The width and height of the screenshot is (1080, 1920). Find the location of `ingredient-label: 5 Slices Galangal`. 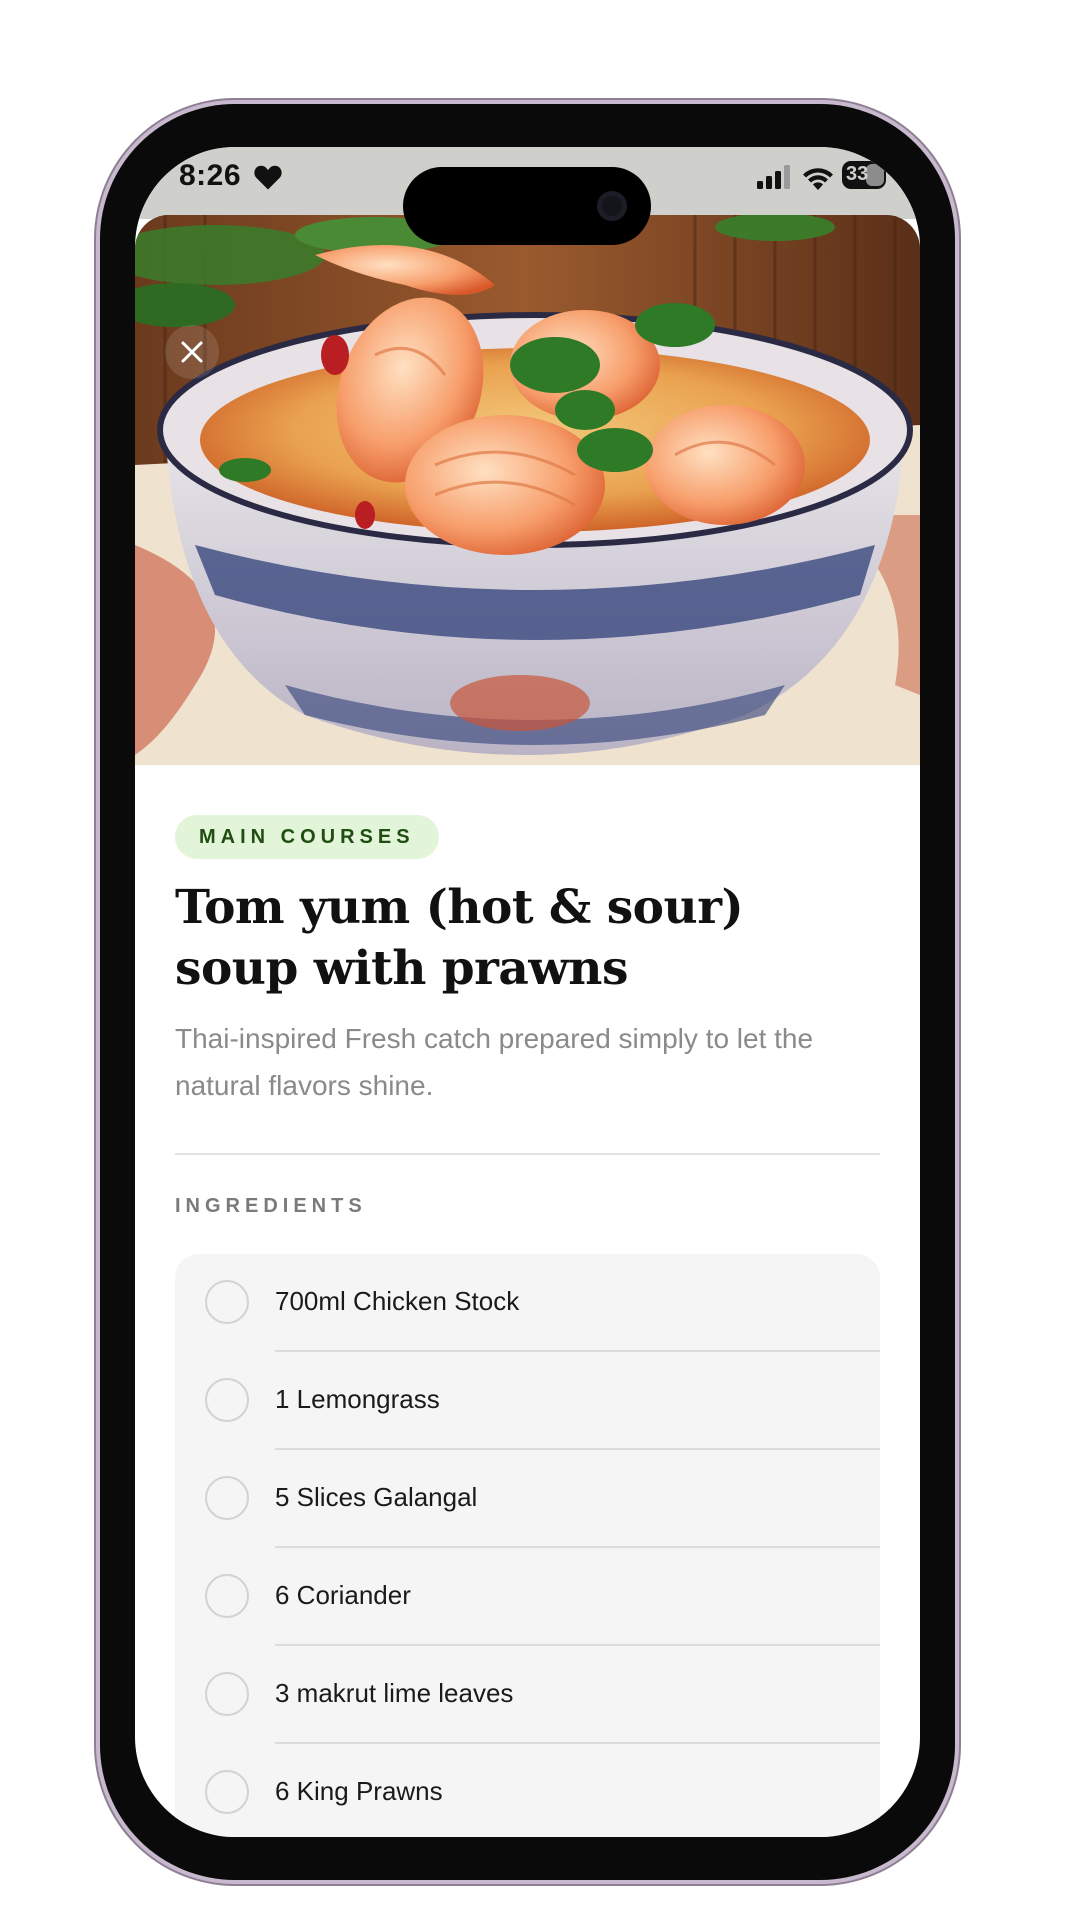

ingredient-label: 5 Slices Galangal is located at coordinates (376, 1497).